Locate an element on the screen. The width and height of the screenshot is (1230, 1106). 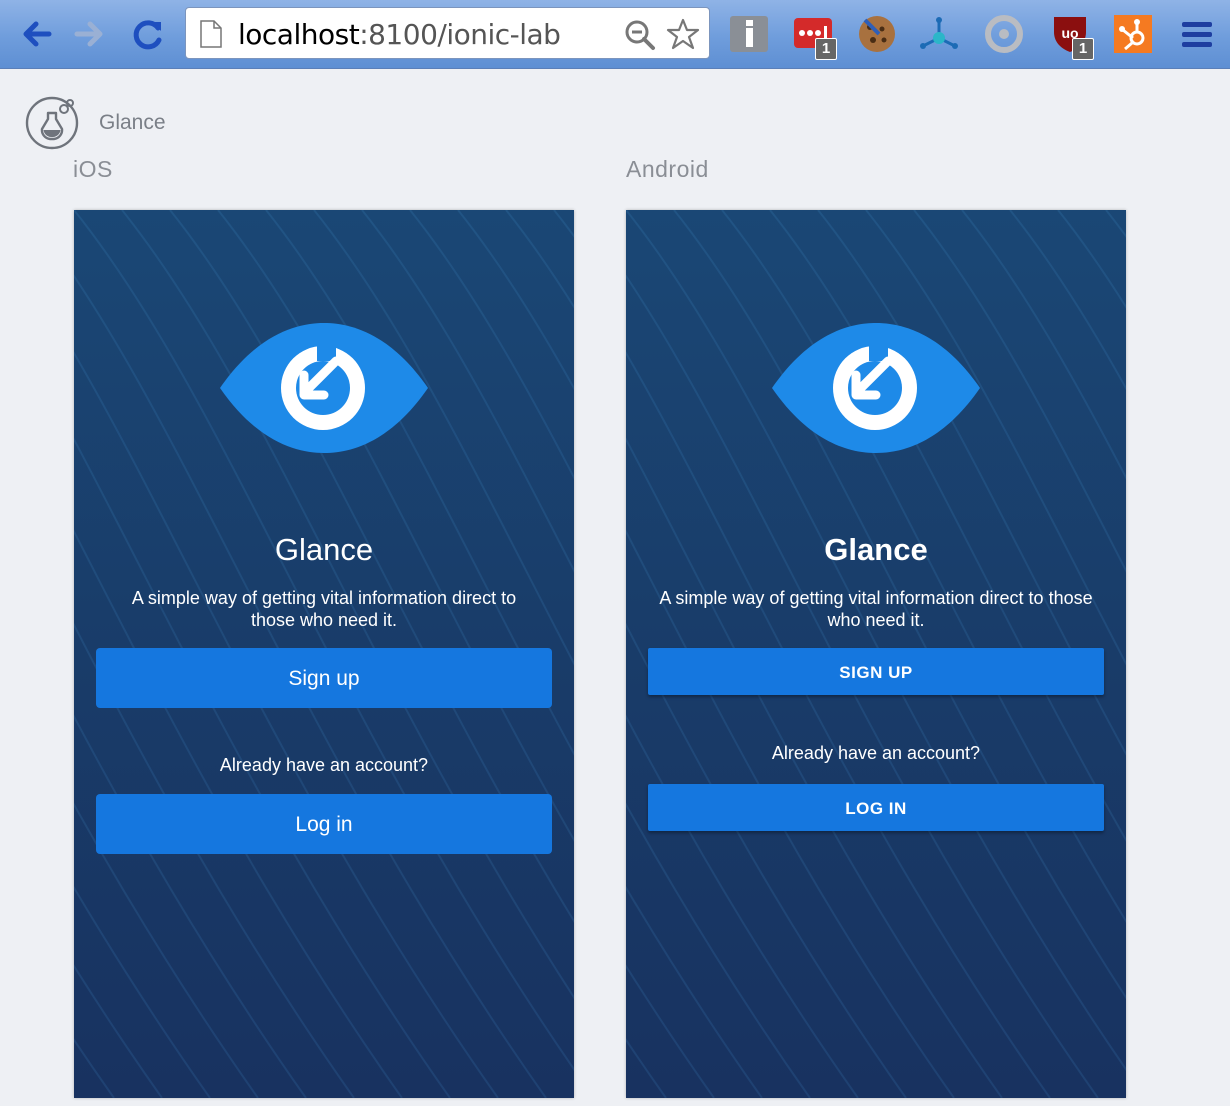
signup-button: Sign up is located at coordinates (324, 678).